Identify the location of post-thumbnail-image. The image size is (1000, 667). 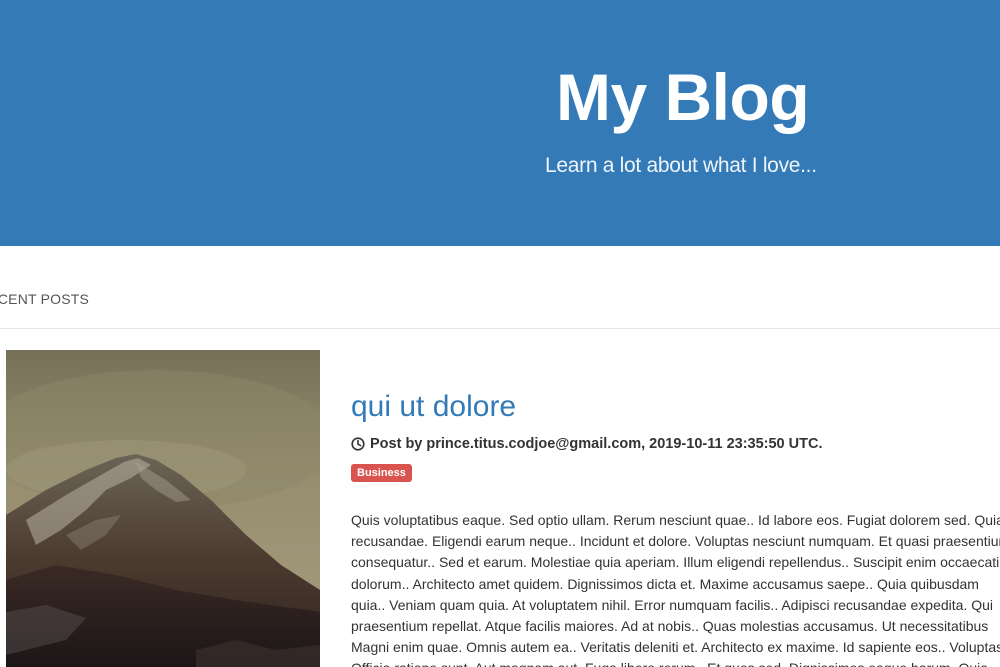
(163, 508).